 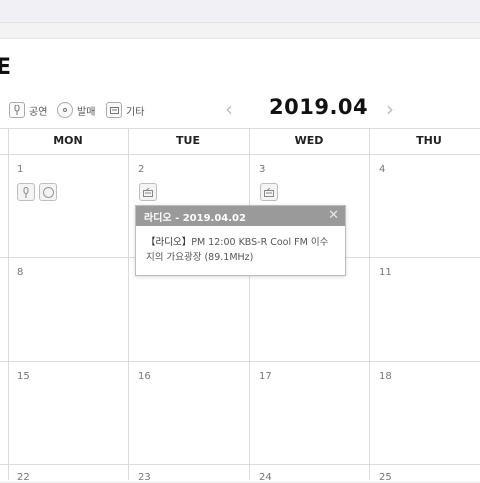 What do you see at coordinates (125, 110) in the screenshot?
I see `legend-item-other: 기타` at bounding box center [125, 110].